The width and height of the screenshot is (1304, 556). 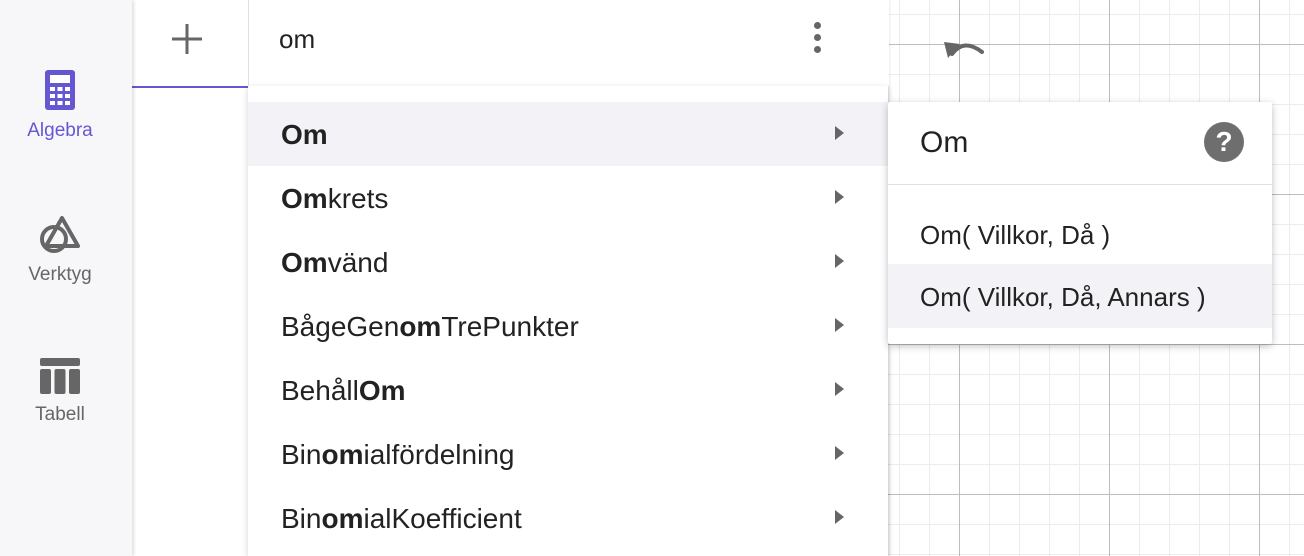 I want to click on nav-tools-label: Verktyg, so click(x=60, y=274).